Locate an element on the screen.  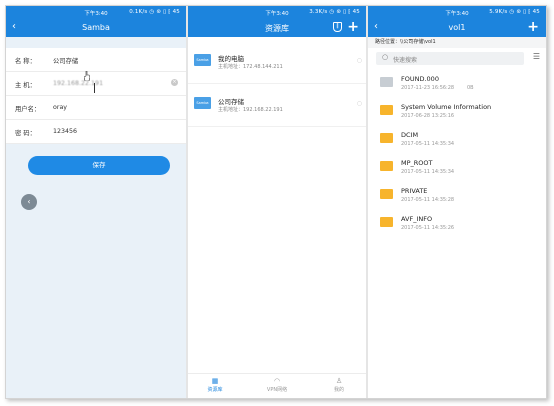
vol1-navbar: ‹ vol1 + is located at coordinates (457, 28).